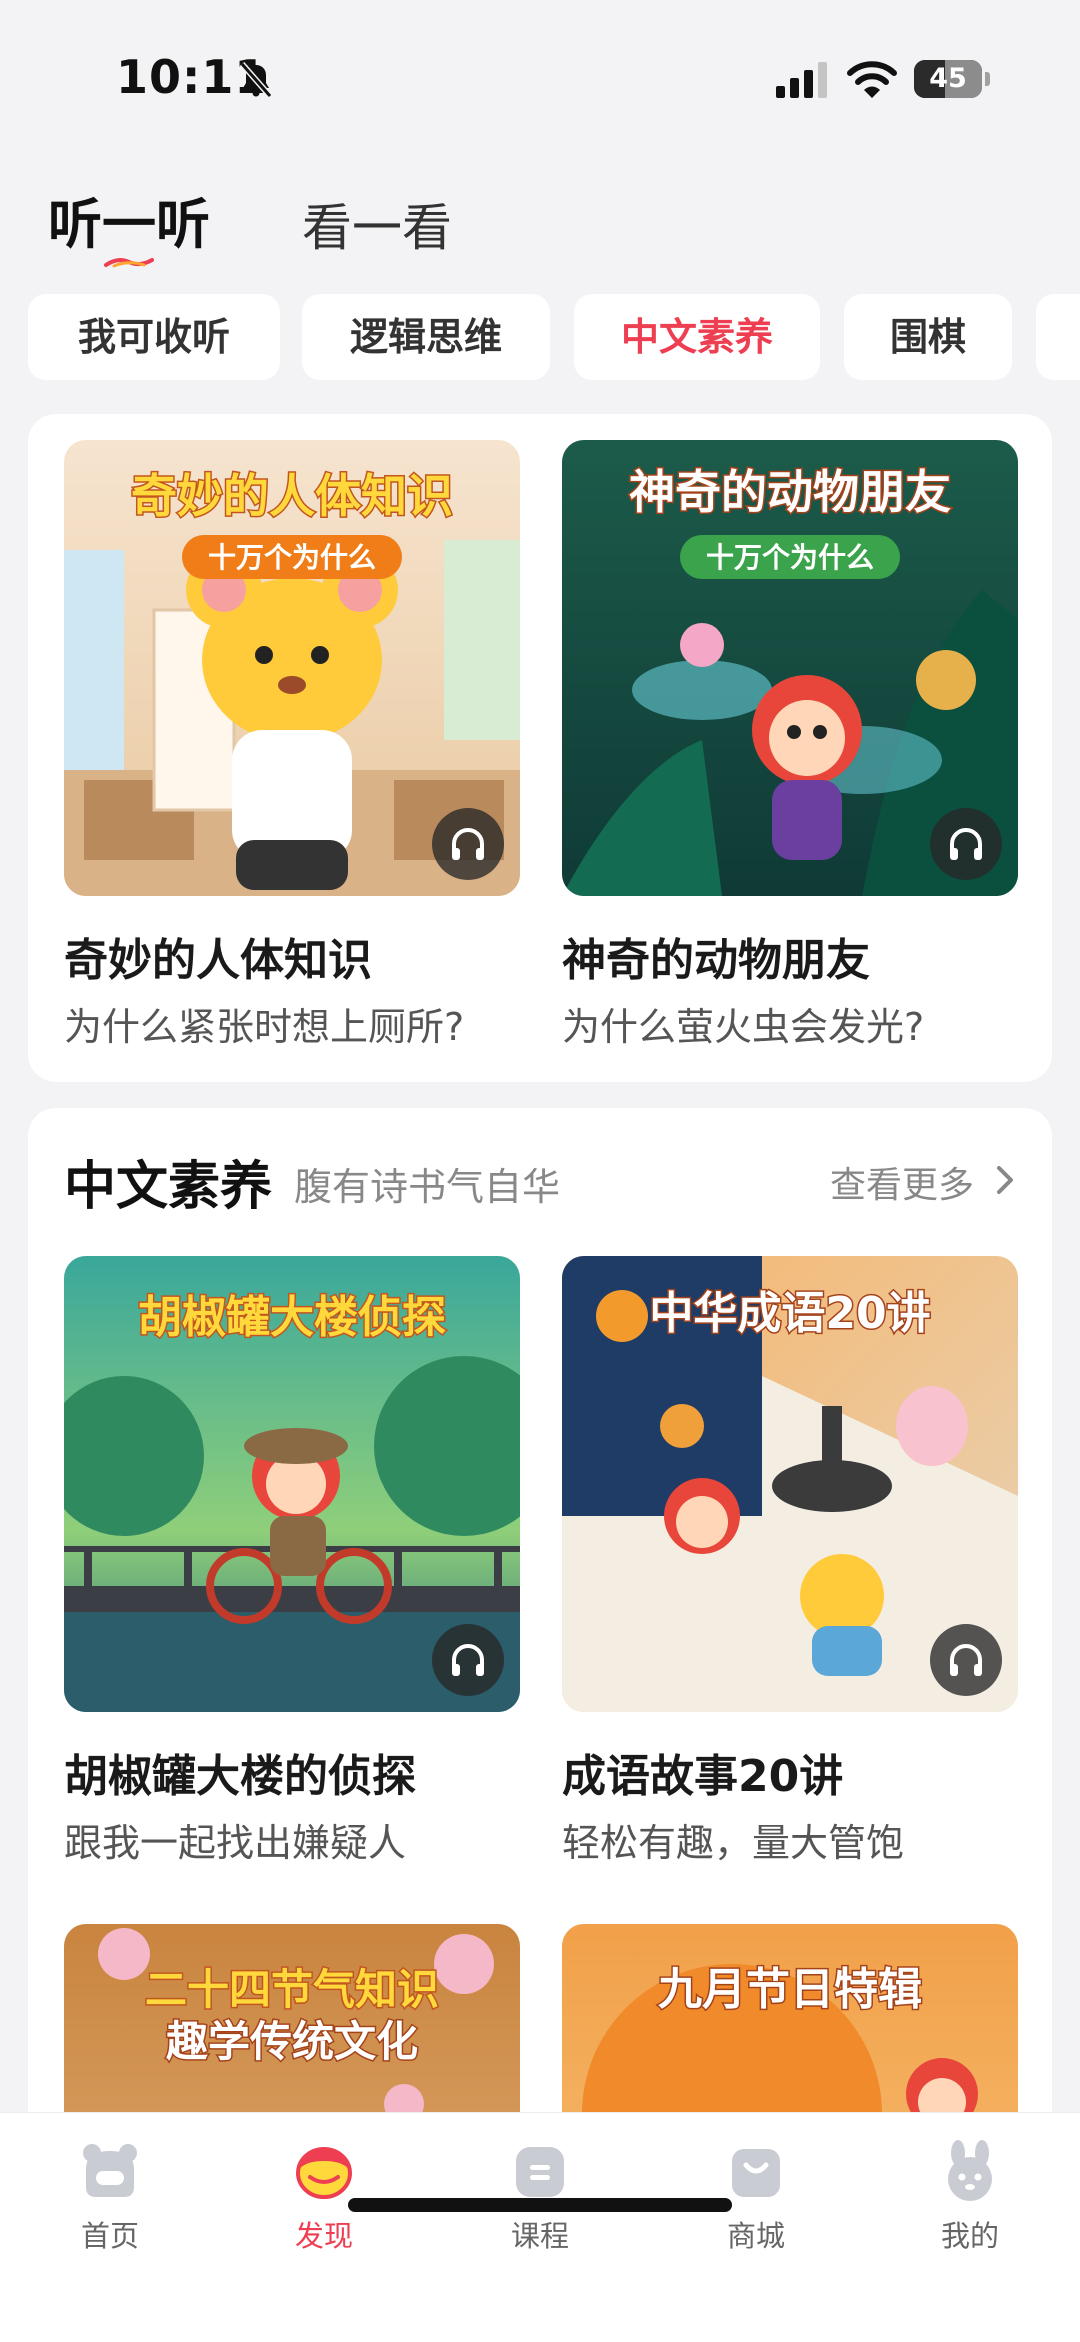  Describe the element at coordinates (168, 1187) in the screenshot. I see `section-title: 中文素养` at that location.